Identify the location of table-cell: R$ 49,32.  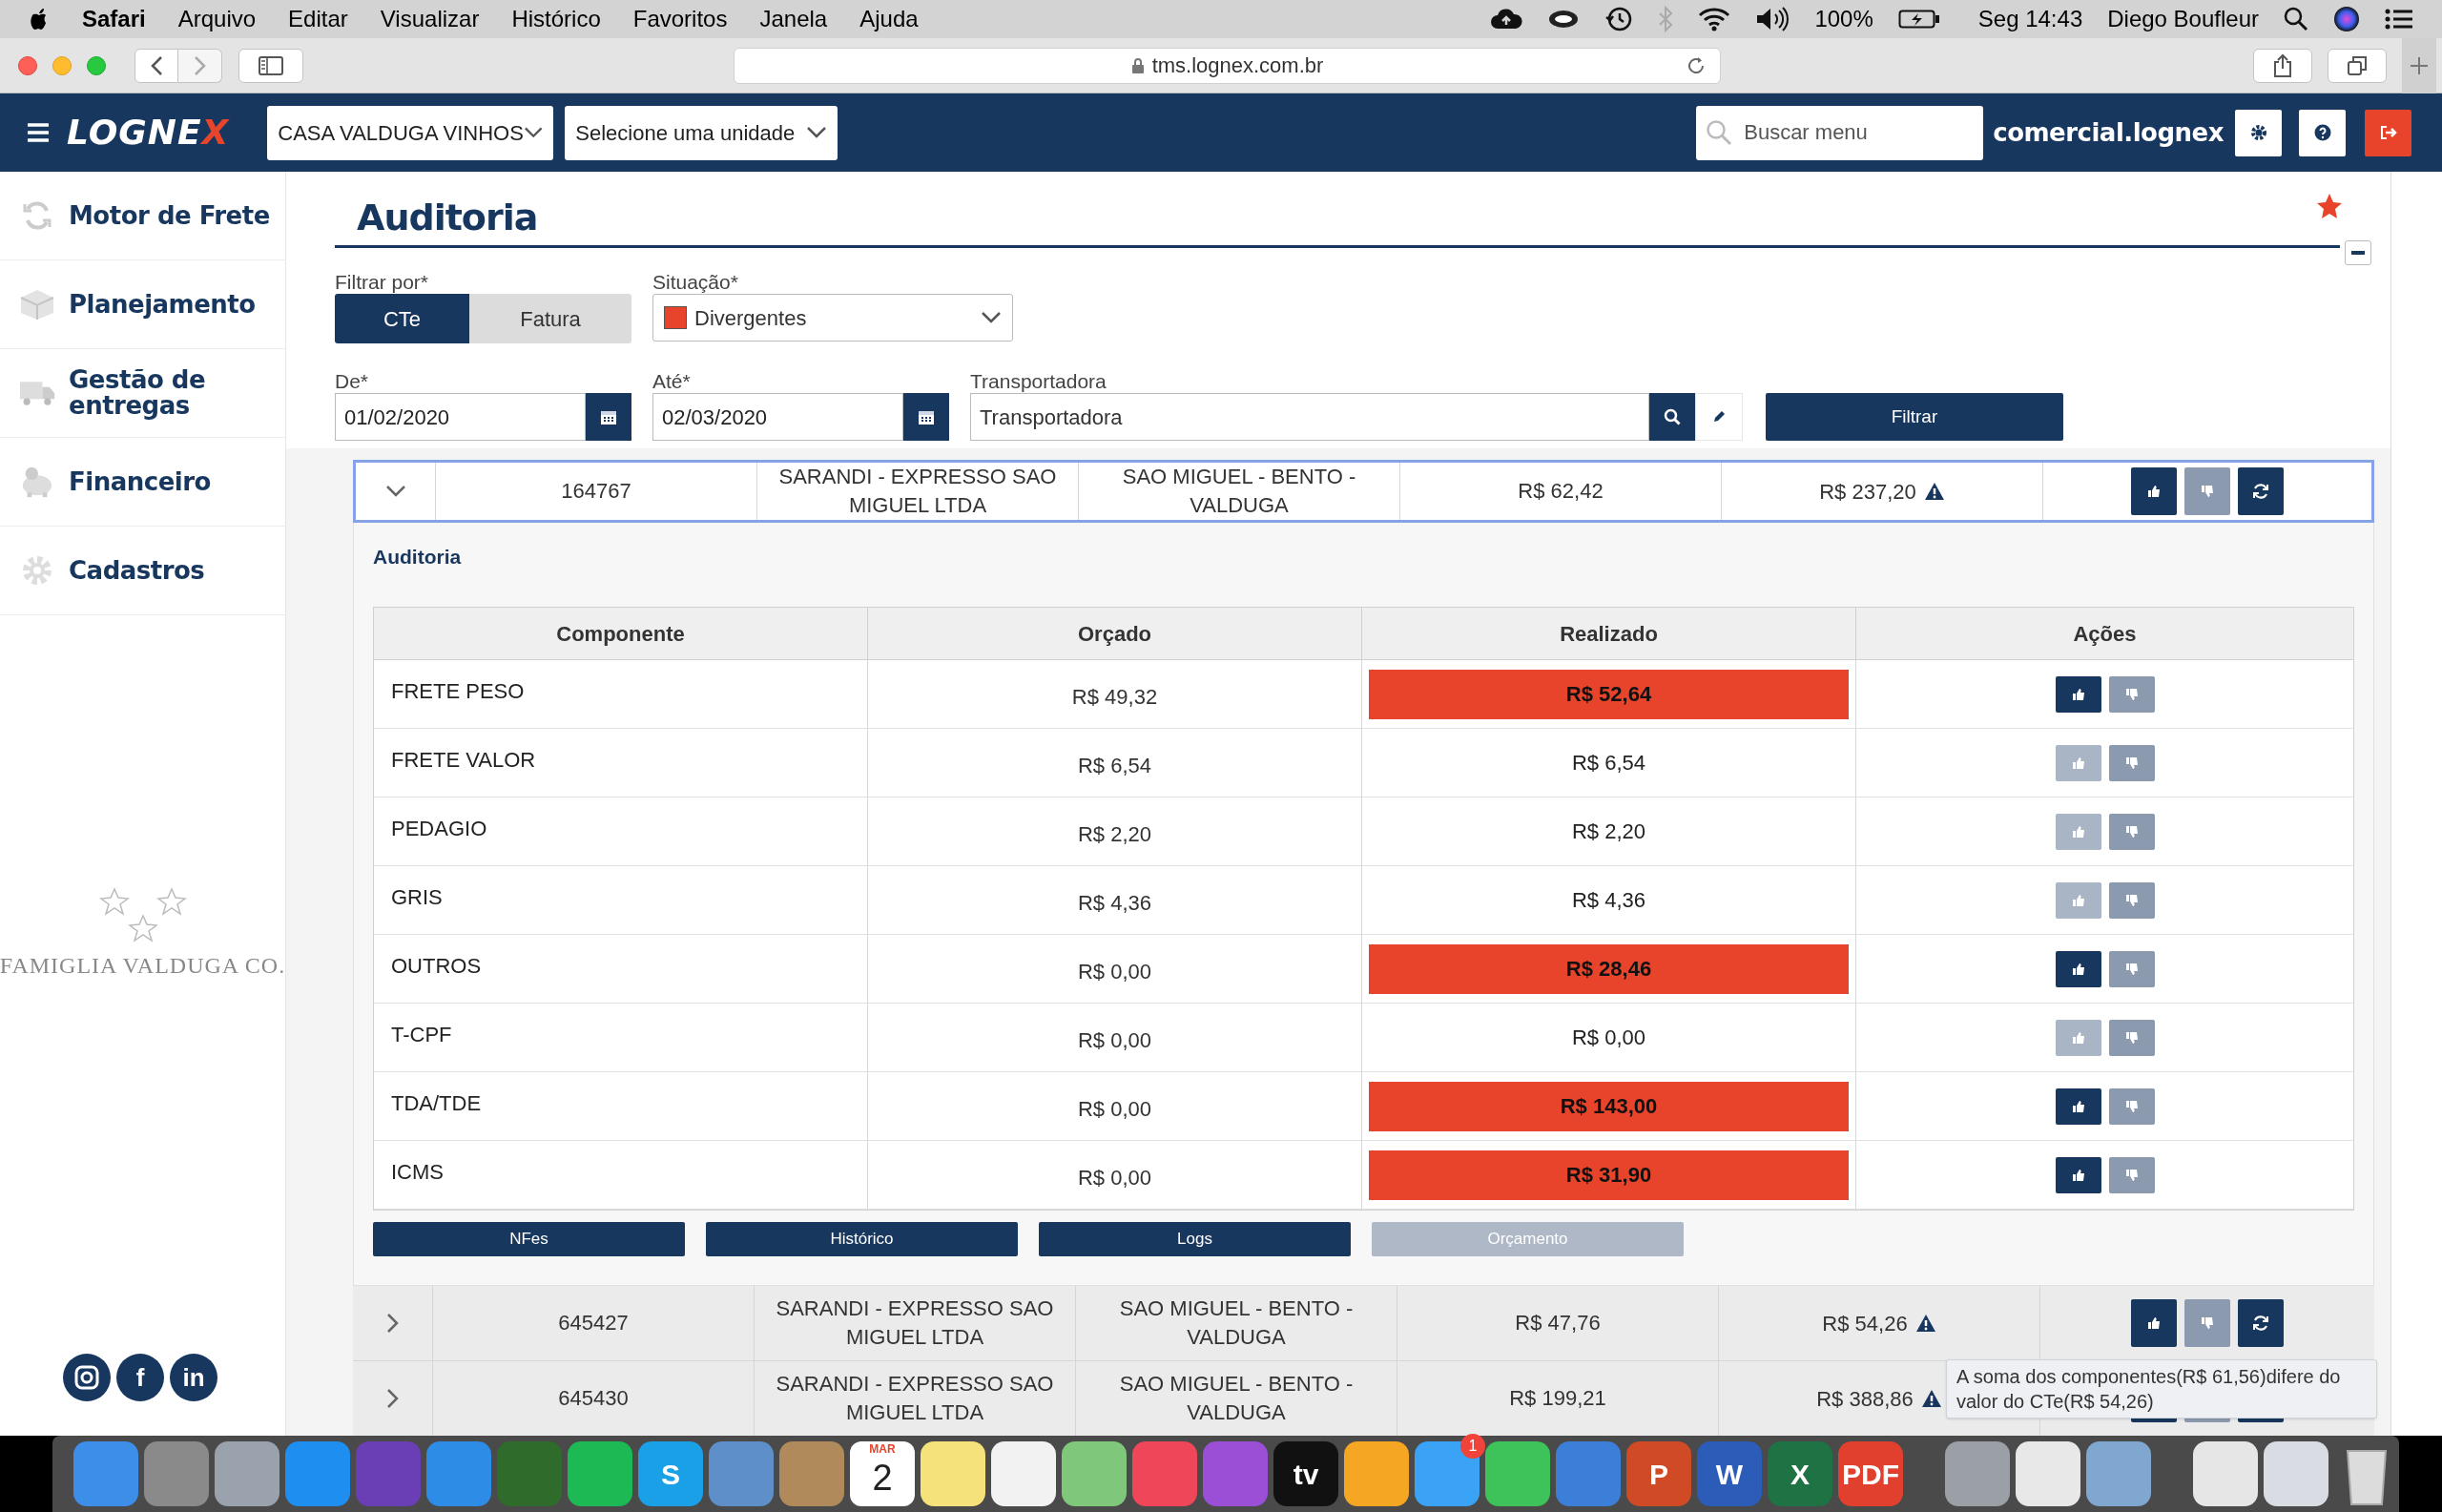
(1115, 694).